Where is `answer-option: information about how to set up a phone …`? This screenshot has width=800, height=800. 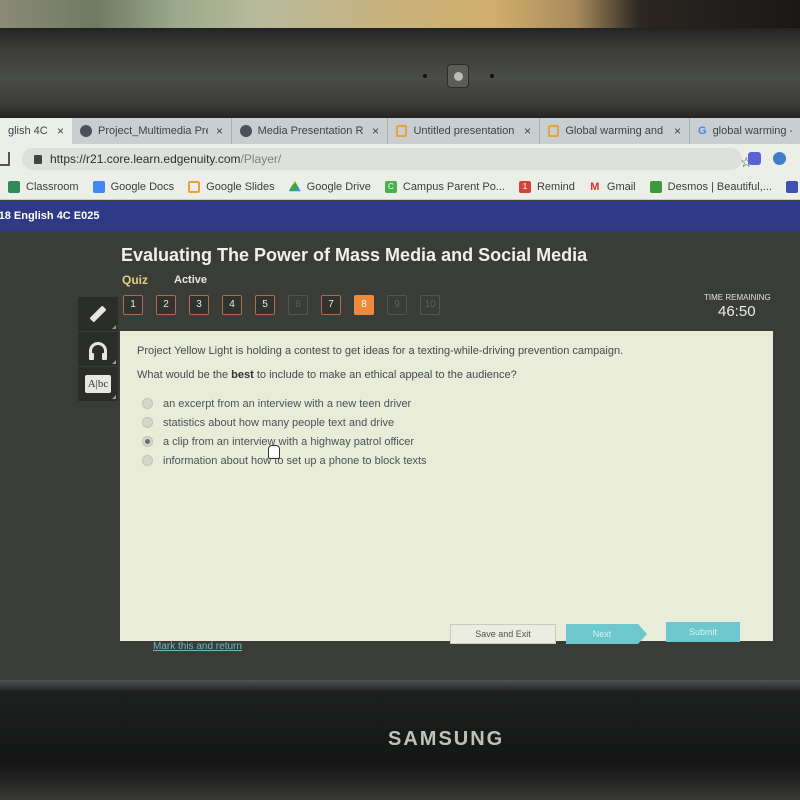
answer-option: information about how to set up a phone … is located at coordinates (284, 460).